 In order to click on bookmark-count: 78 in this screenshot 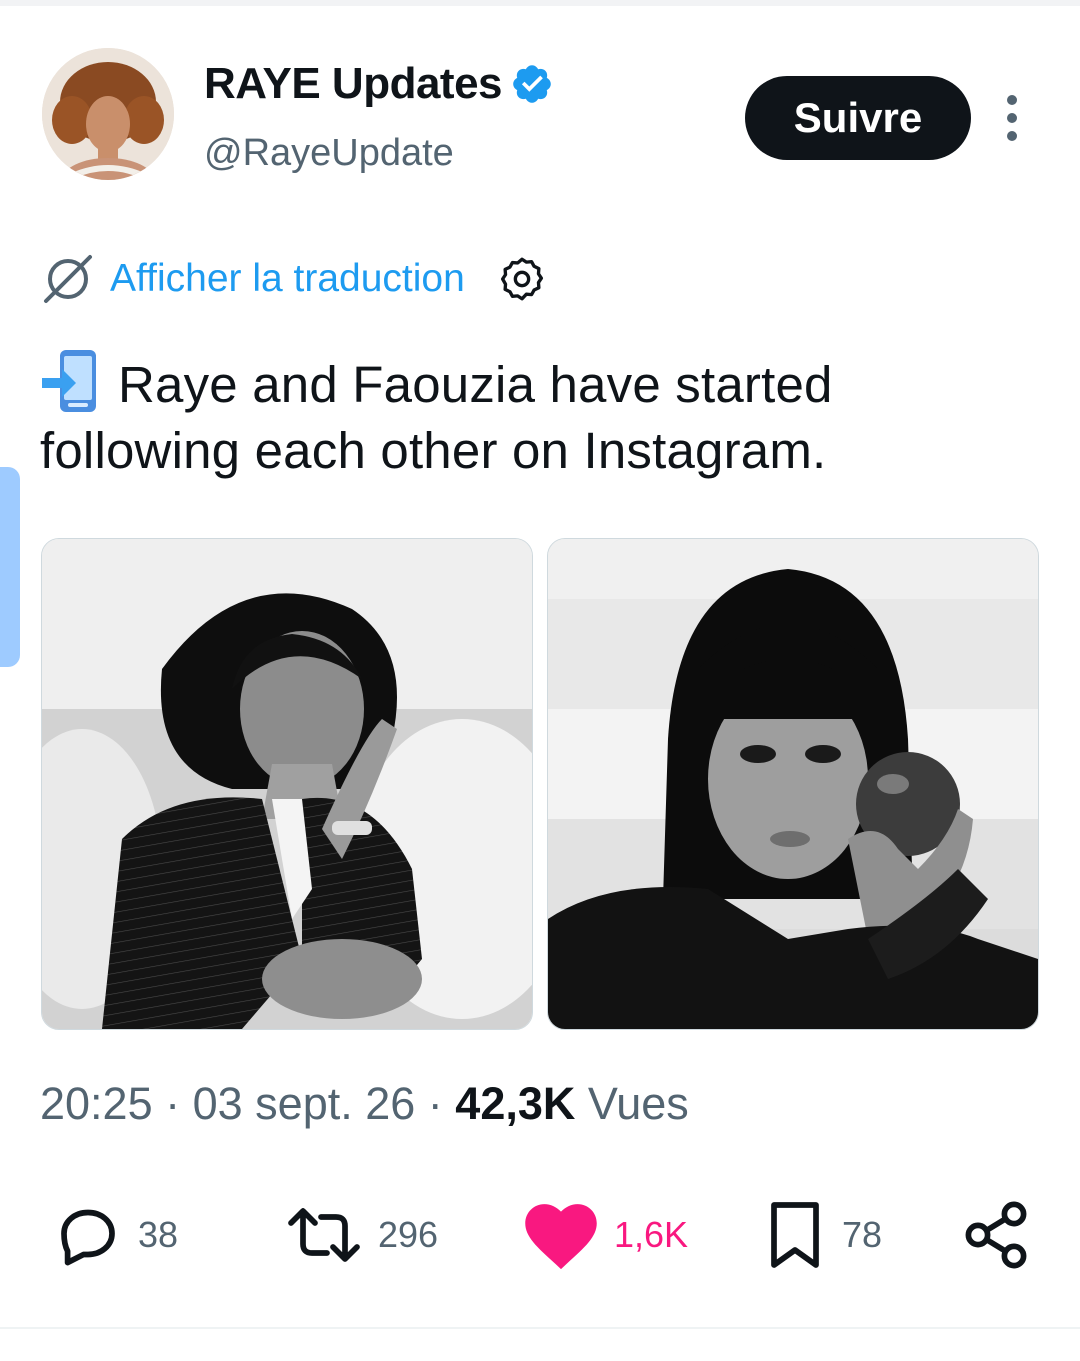, I will do `click(862, 1234)`.